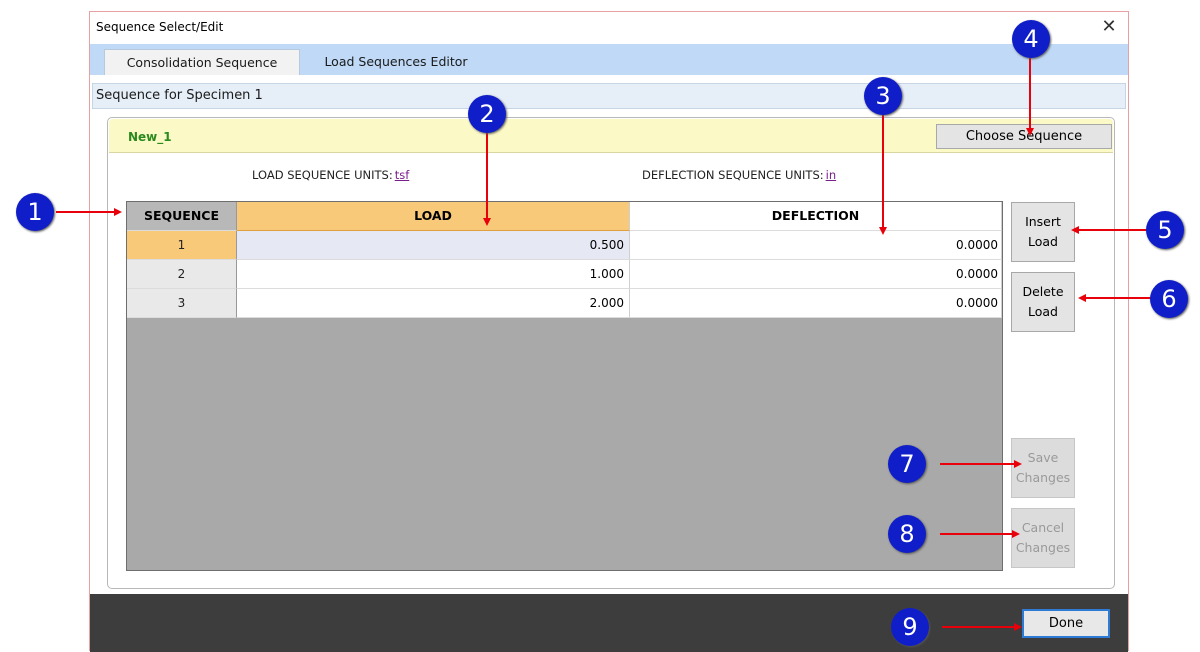  Describe the element at coordinates (1031, 39) in the screenshot. I see `callout-4: 4` at that location.